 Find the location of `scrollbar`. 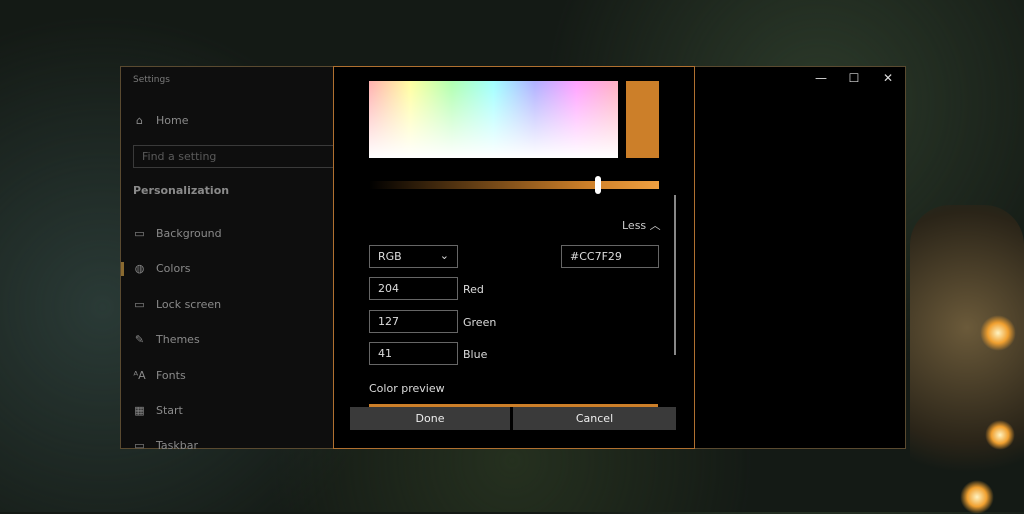

scrollbar is located at coordinates (675, 275).